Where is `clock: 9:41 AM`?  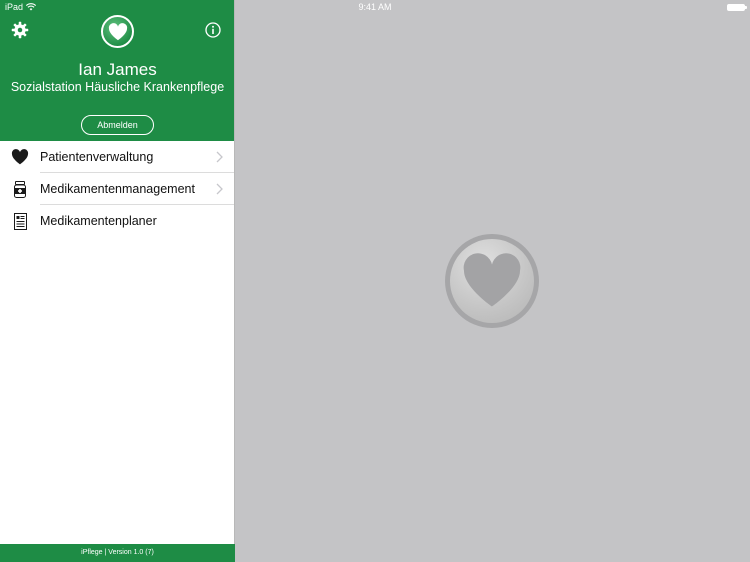
clock: 9:41 AM is located at coordinates (375, 7).